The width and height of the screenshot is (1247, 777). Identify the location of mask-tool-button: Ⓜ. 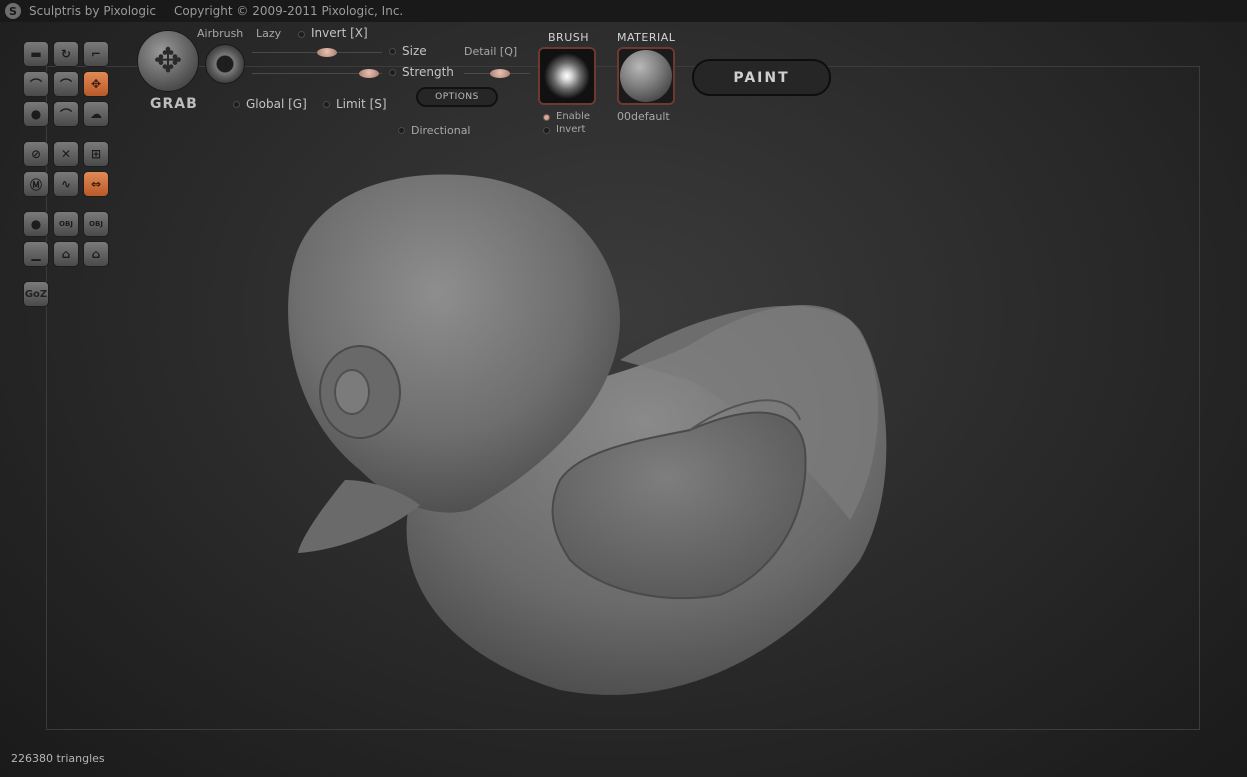
(36, 184).